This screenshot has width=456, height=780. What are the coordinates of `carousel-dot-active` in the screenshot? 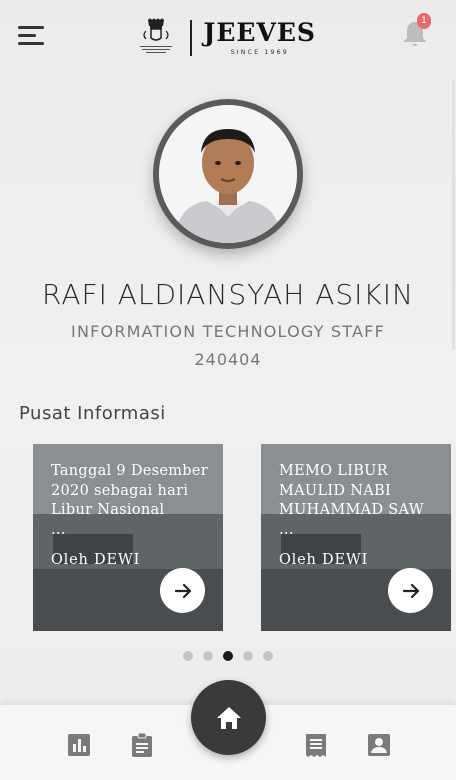 It's located at (228, 656).